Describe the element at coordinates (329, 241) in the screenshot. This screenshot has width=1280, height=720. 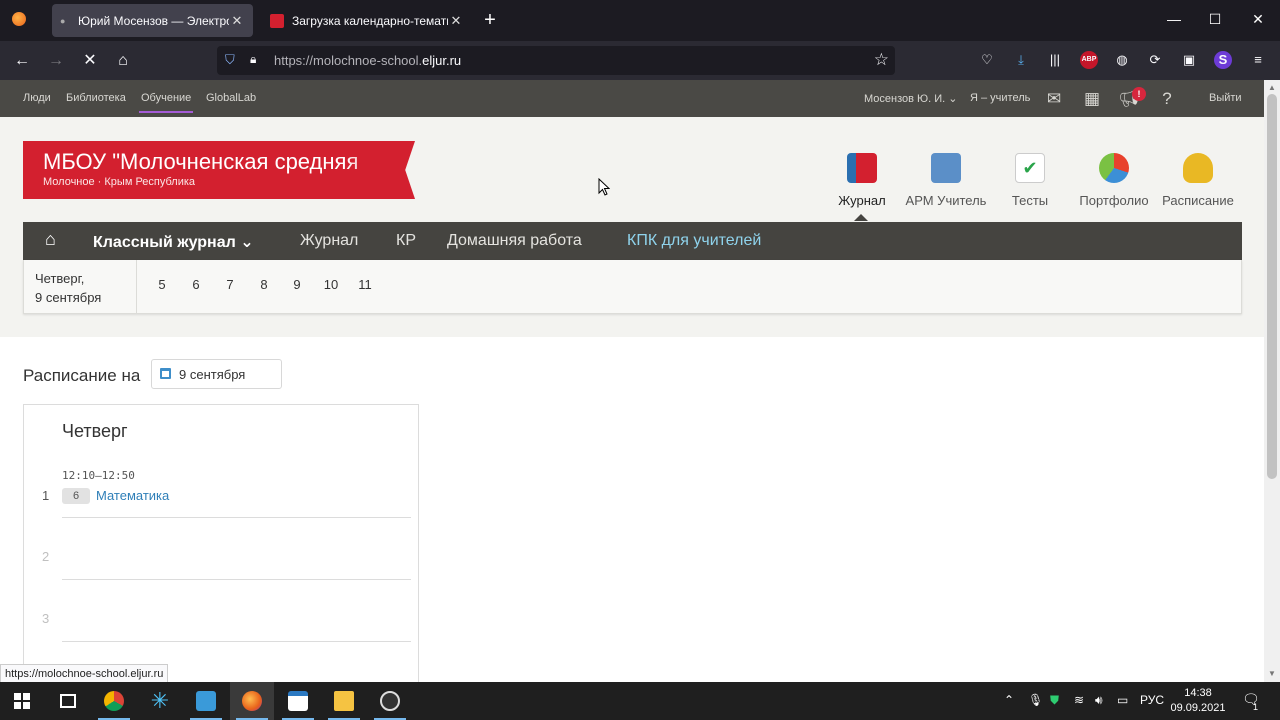
I see `nav-journal: Журнал` at that location.